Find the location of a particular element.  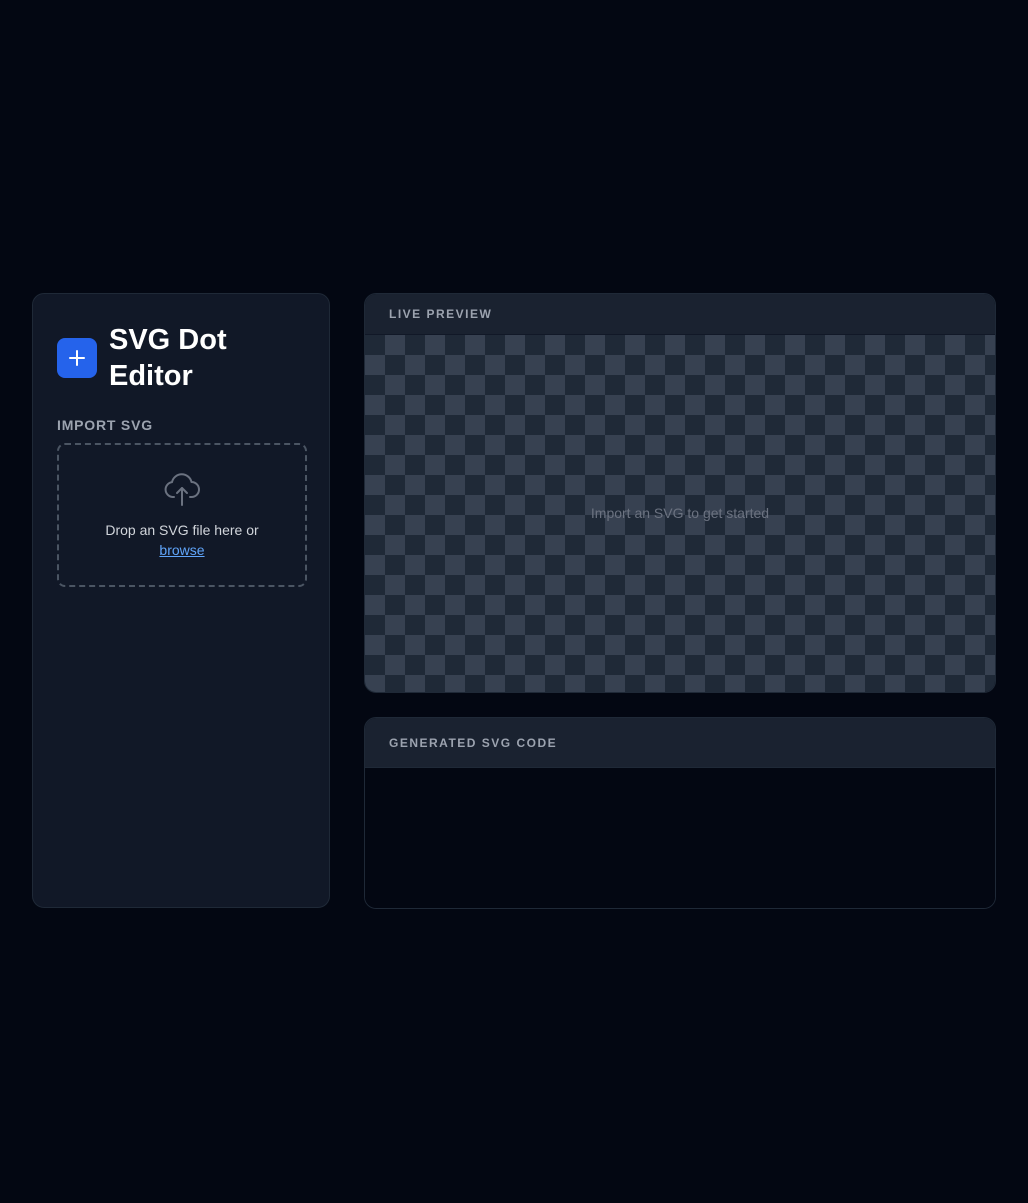

import-section-label: IMPORT SVG is located at coordinates (105, 425).